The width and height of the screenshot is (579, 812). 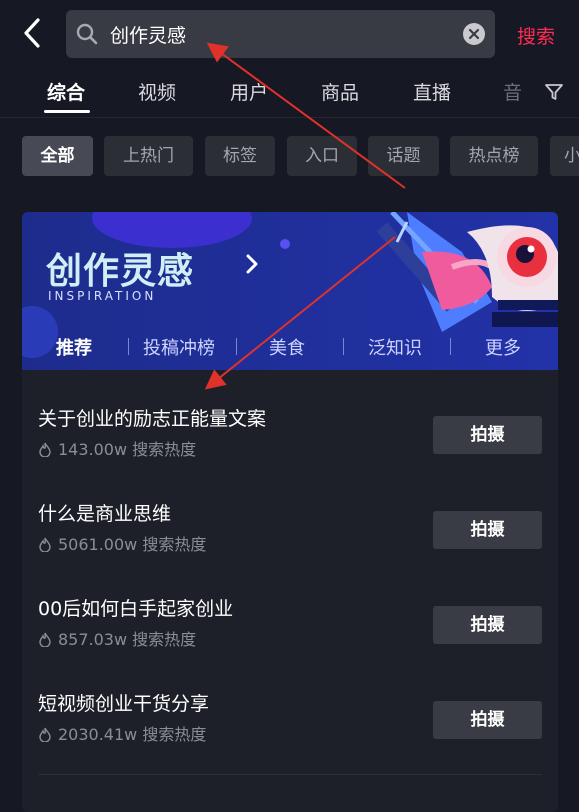 What do you see at coordinates (157, 91) in the screenshot?
I see `tab-video: 视频` at bounding box center [157, 91].